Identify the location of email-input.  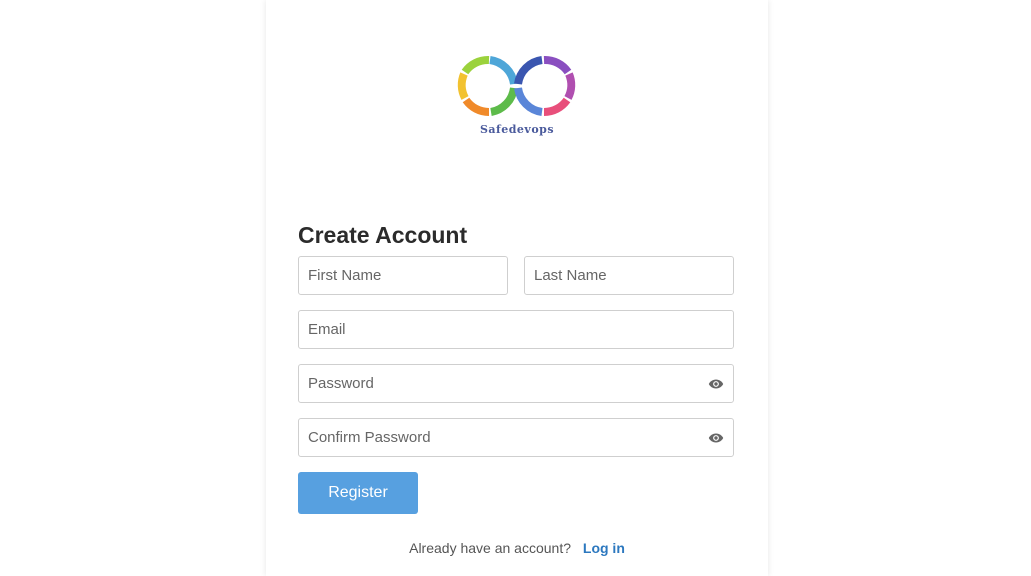
(516, 329).